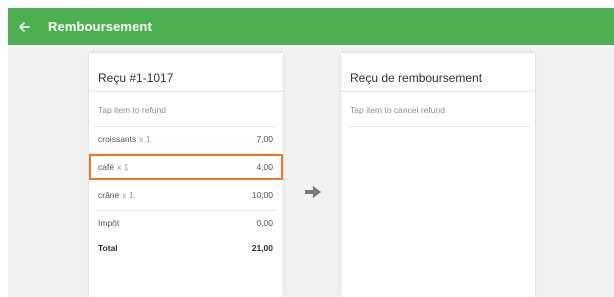 This screenshot has width=614, height=297. I want to click on receipt-hint: Tap item to refund, so click(132, 110).